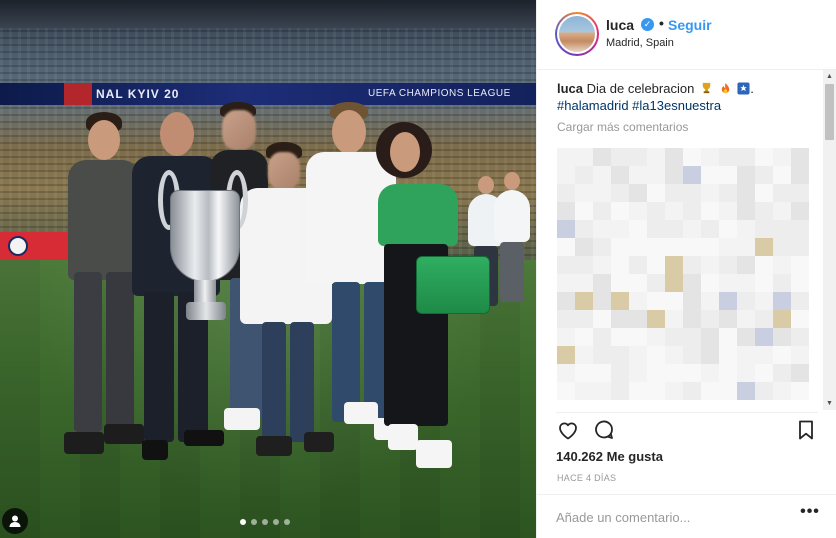 The height and width of the screenshot is (538, 836). Describe the element at coordinates (752, 88) in the screenshot. I see `caption-trailing: .` at that location.